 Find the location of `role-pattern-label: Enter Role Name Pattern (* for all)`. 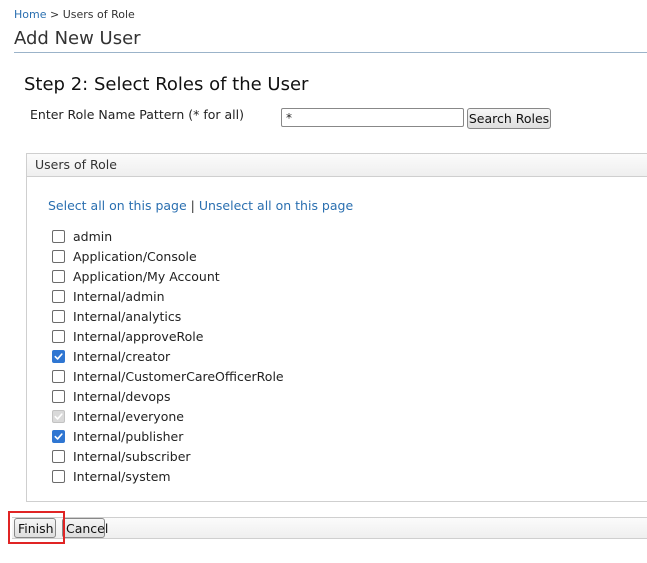

role-pattern-label: Enter Role Name Pattern (* for all) is located at coordinates (137, 114).